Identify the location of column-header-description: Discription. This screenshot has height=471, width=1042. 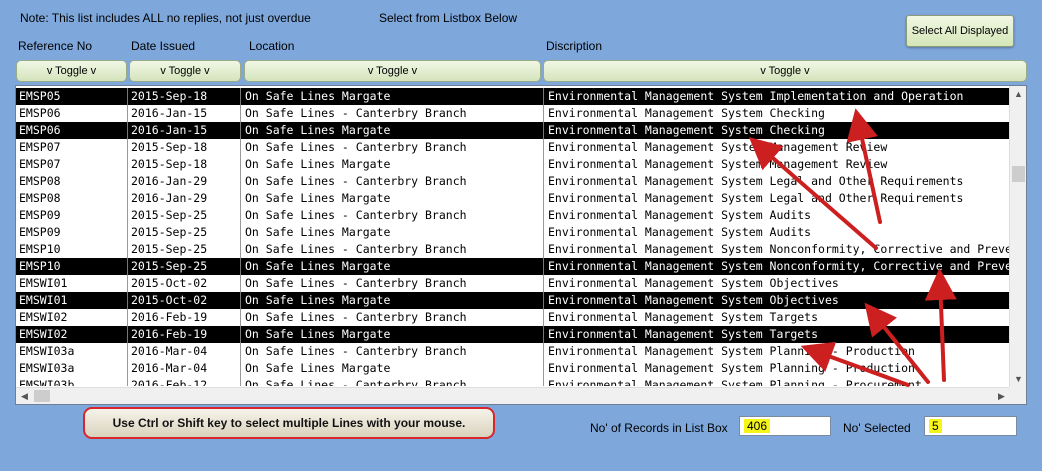
(574, 46).